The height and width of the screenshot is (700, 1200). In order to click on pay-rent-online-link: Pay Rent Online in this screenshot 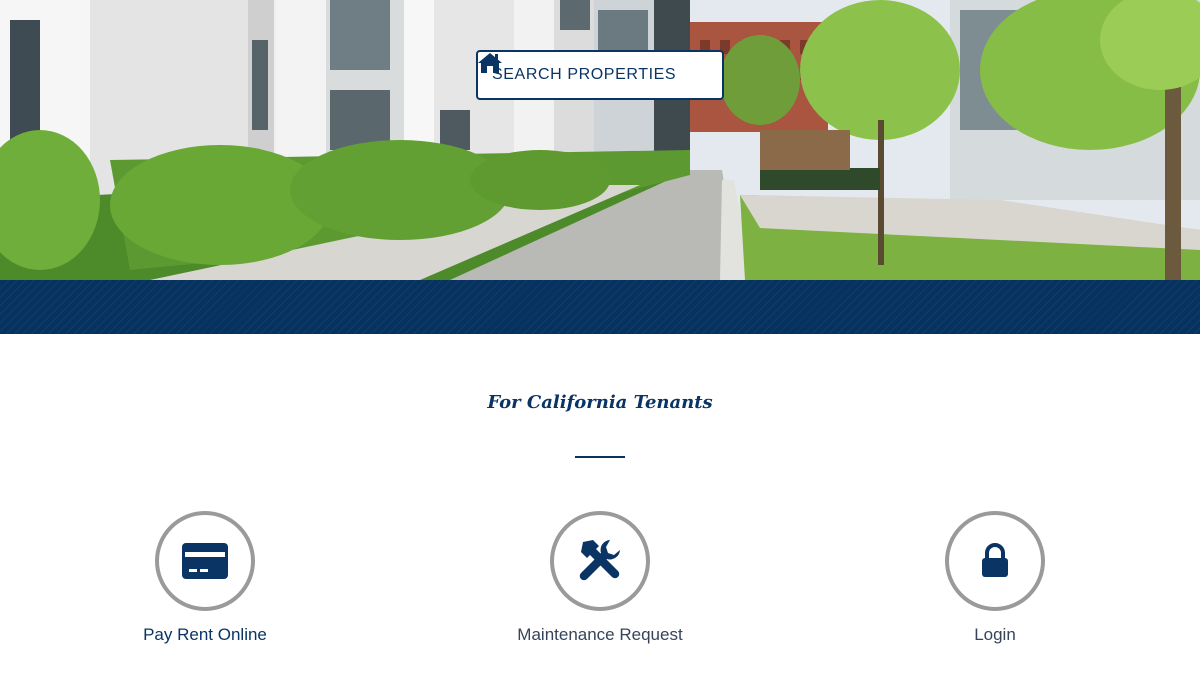, I will do `click(205, 578)`.